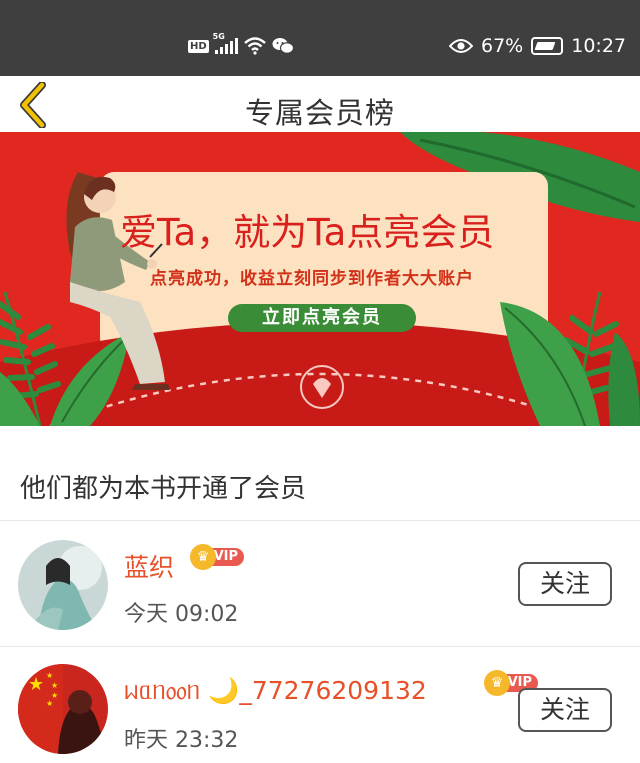 Image resolution: width=640 pixels, height=763 pixels. What do you see at coordinates (275, 691) in the screenshot?
I see `member-name: ᥕᥲᥒ᥆᥆ᥒ 🌙_77276209132` at bounding box center [275, 691].